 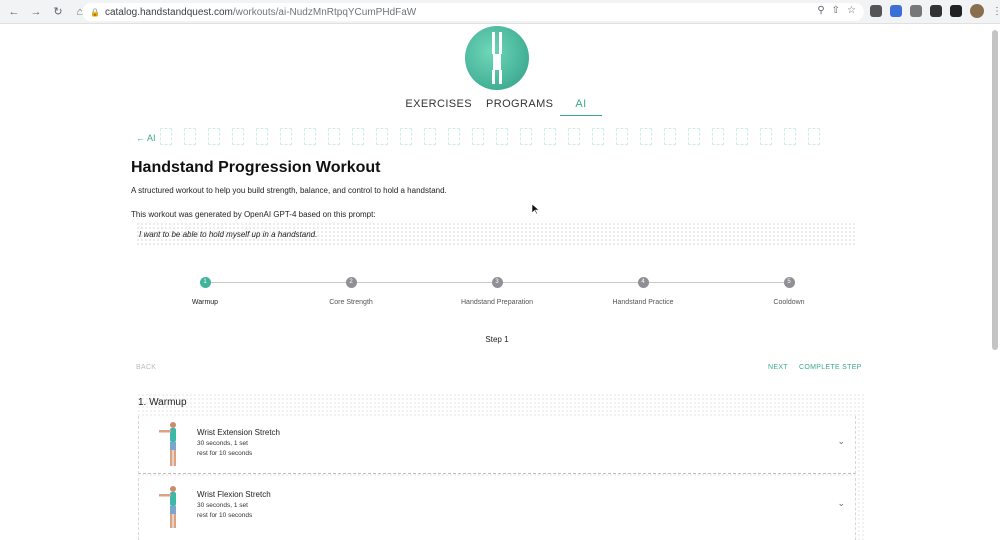 What do you see at coordinates (836, 10) in the screenshot?
I see `share-icon: ⇧` at bounding box center [836, 10].